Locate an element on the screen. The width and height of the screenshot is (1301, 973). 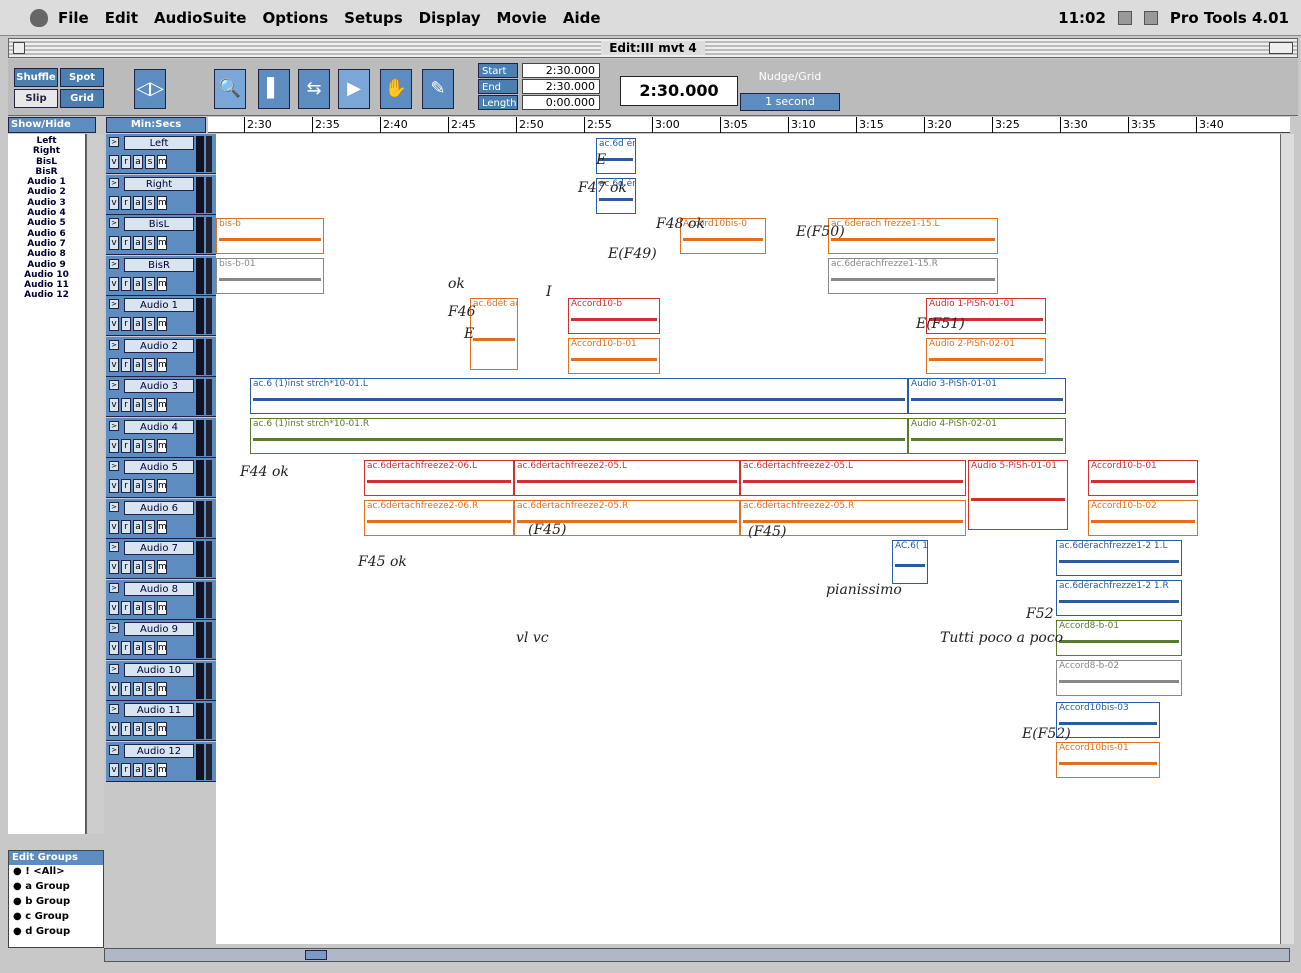
audio-region: Accord8-b-02 is located at coordinates (1119, 678).